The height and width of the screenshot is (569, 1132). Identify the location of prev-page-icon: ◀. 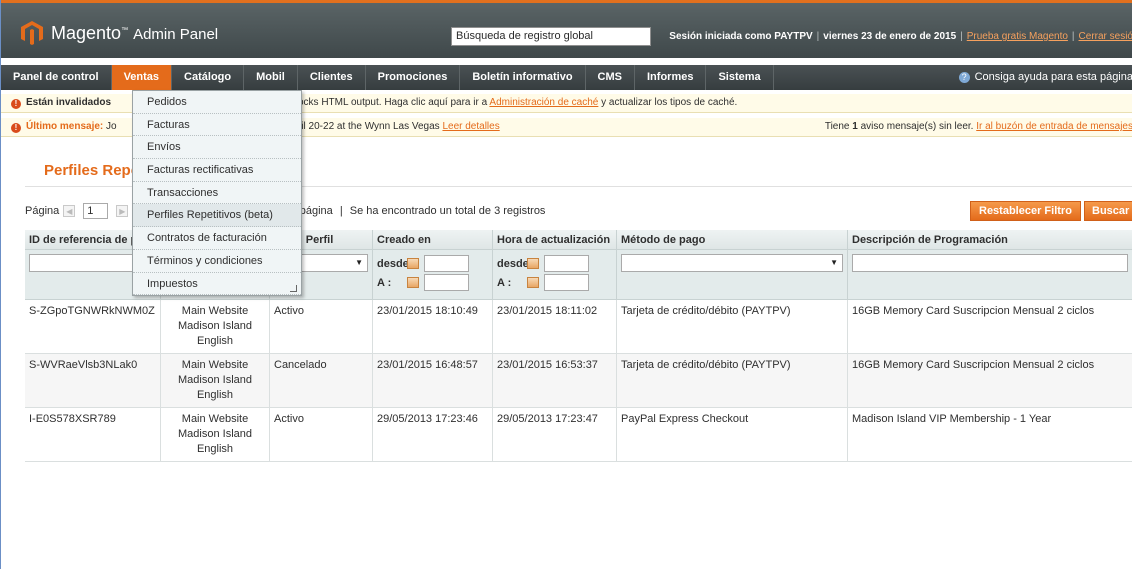
(69, 211).